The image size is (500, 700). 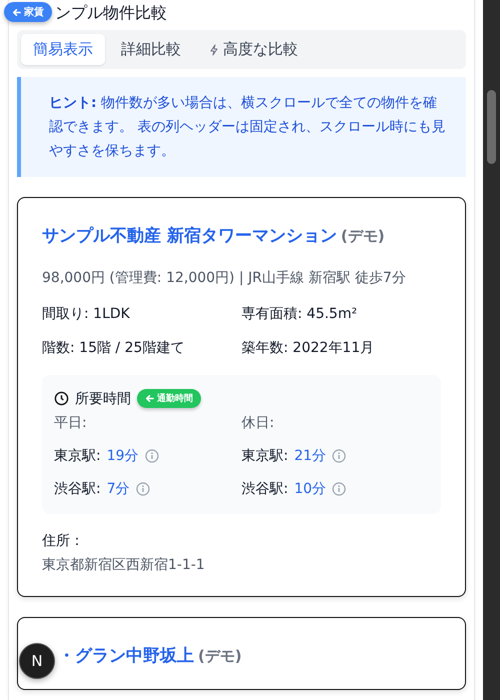 What do you see at coordinates (63, 541) in the screenshot?
I see `address-label: 住所：` at bounding box center [63, 541].